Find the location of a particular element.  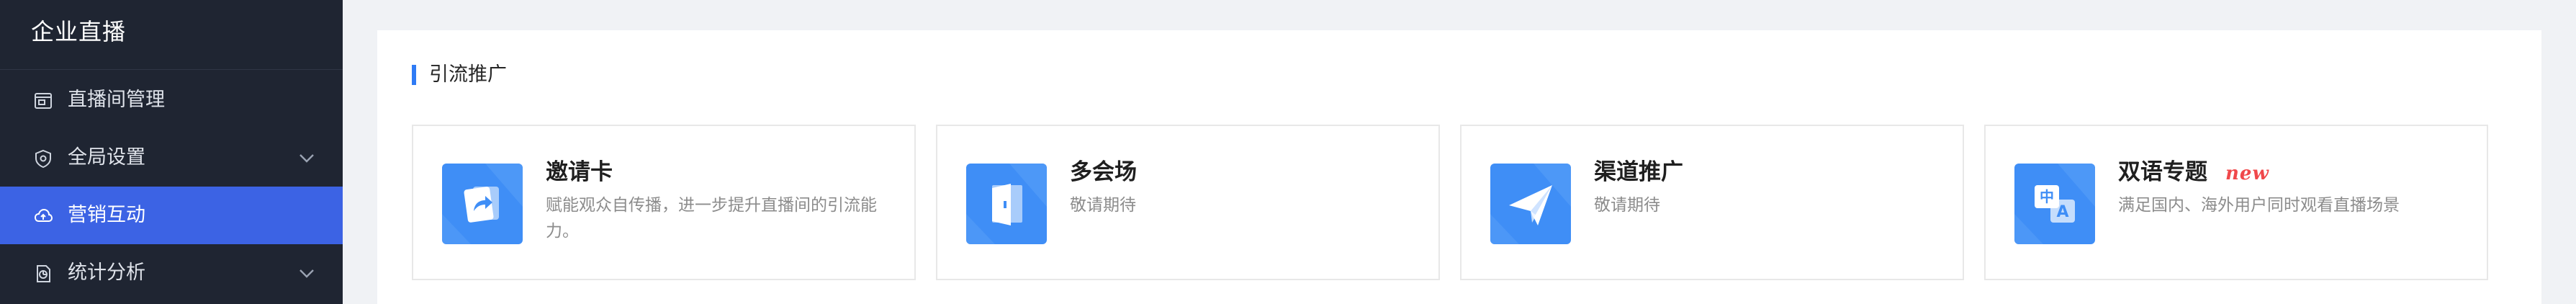

svg-text: A is located at coordinates (2062, 212).